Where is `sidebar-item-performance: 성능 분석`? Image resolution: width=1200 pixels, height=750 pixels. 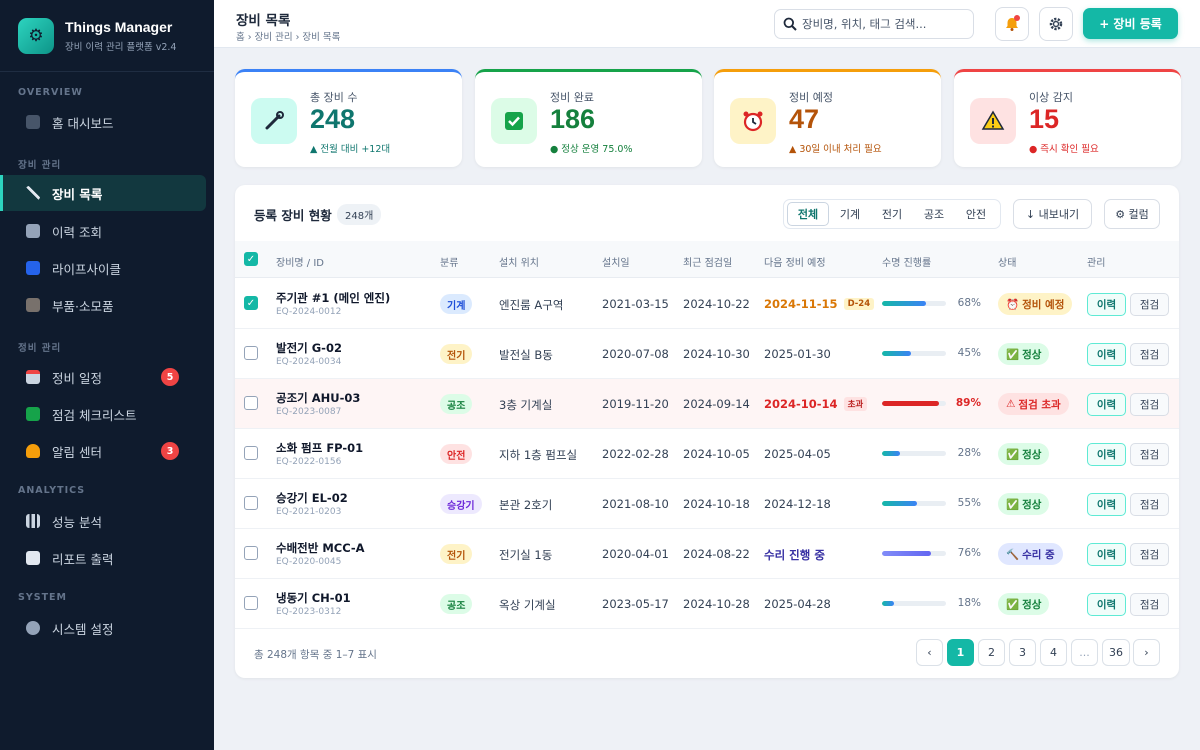 sidebar-item-performance: 성능 분석 is located at coordinates (103, 521).